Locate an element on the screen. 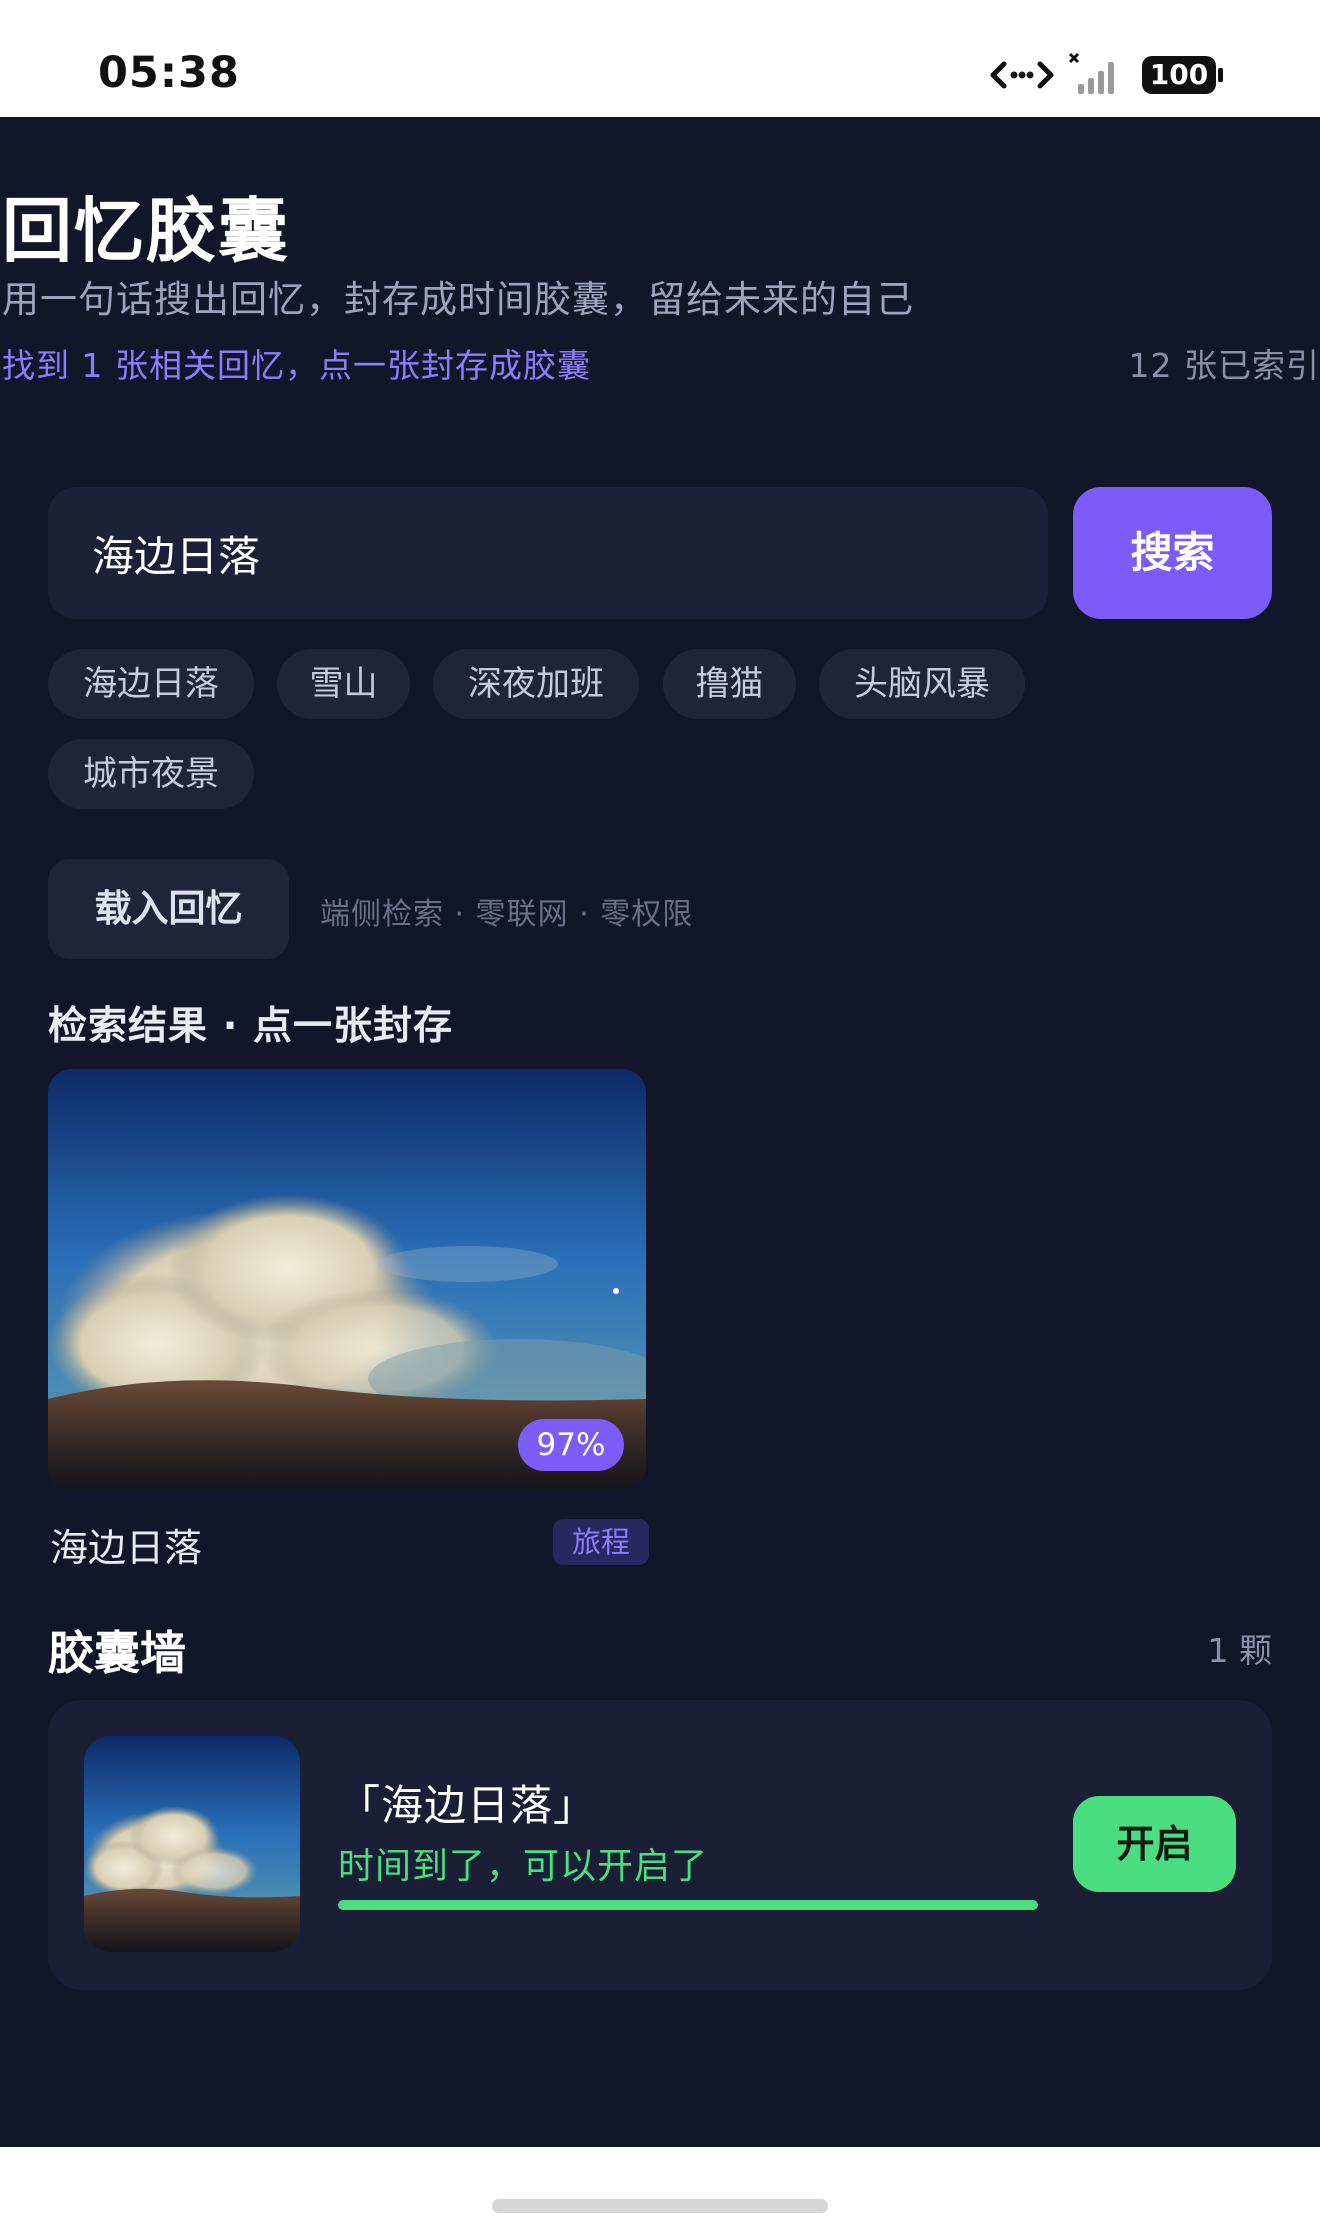 The image size is (1320, 2232). capsule-card: 「海边日落」 时间到了，可以开启了 开启 is located at coordinates (660, 1845).